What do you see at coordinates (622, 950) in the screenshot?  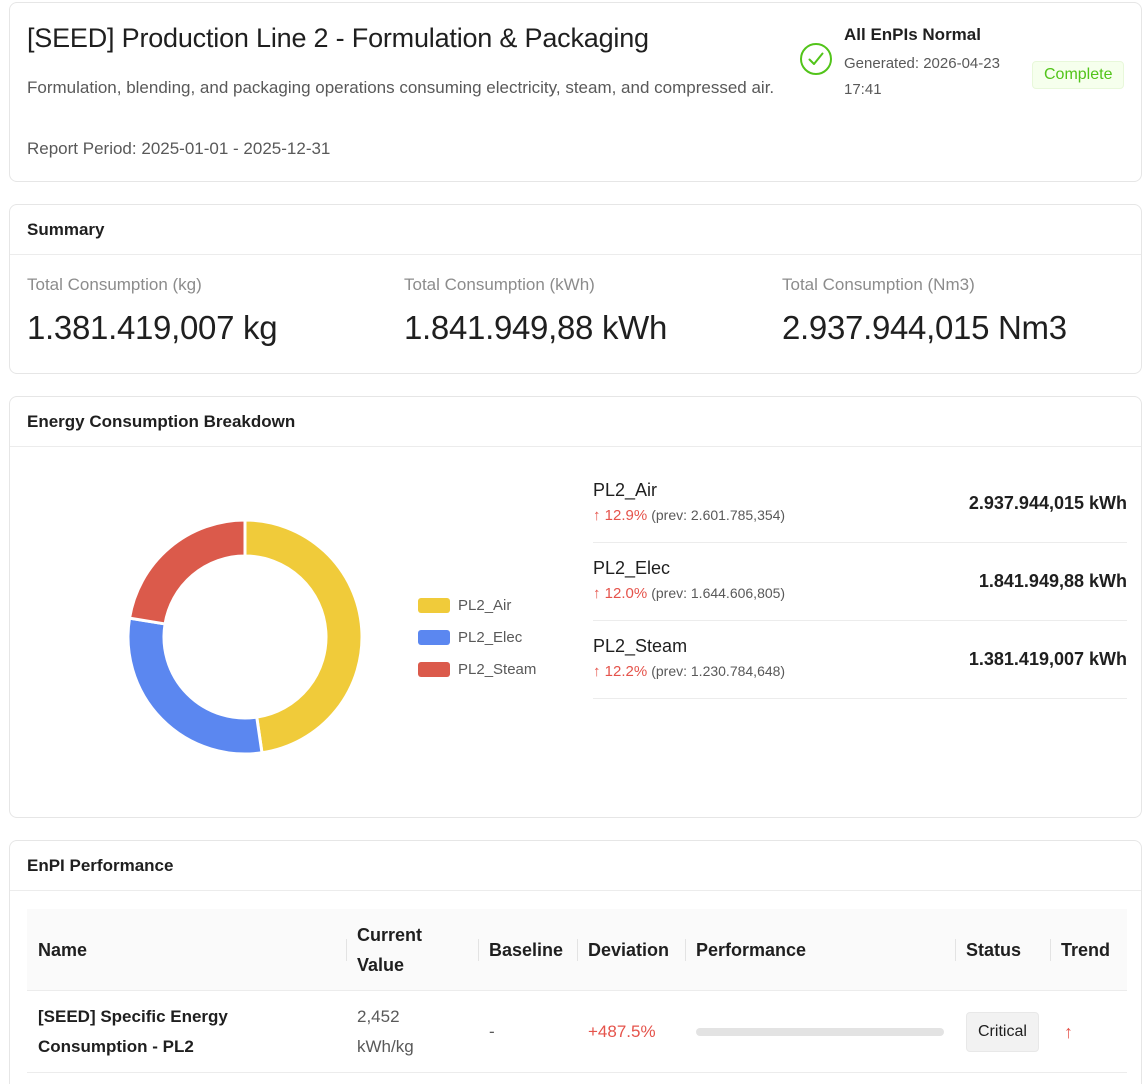 I see `col-deviation: Deviation` at bounding box center [622, 950].